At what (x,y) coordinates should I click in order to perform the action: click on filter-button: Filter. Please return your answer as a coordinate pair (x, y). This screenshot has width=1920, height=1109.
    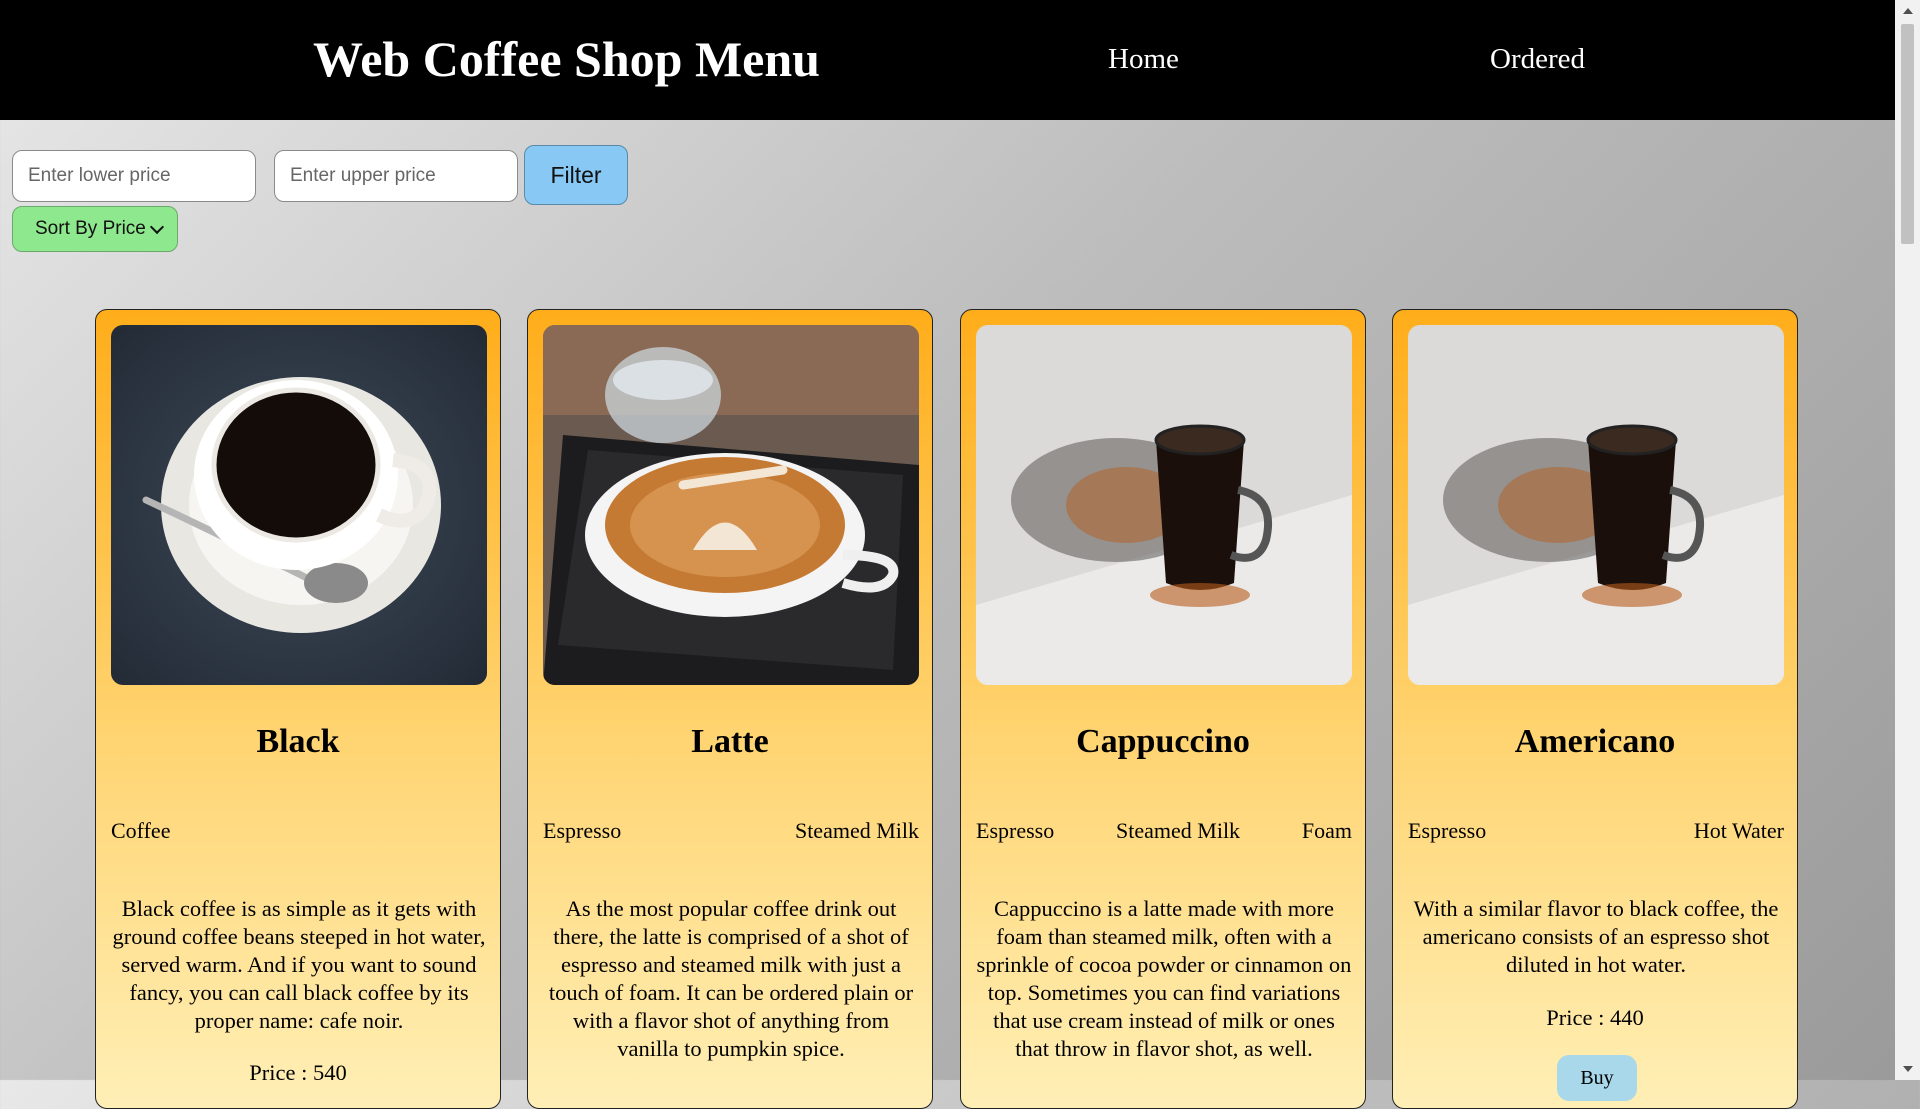
    Looking at the image, I should click on (576, 175).